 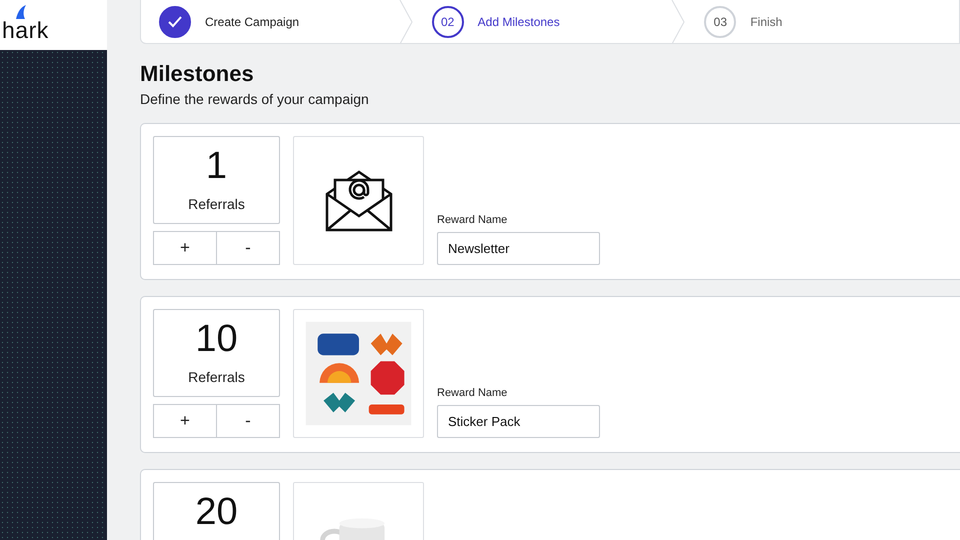 I want to click on referral-count: 1, so click(x=217, y=166).